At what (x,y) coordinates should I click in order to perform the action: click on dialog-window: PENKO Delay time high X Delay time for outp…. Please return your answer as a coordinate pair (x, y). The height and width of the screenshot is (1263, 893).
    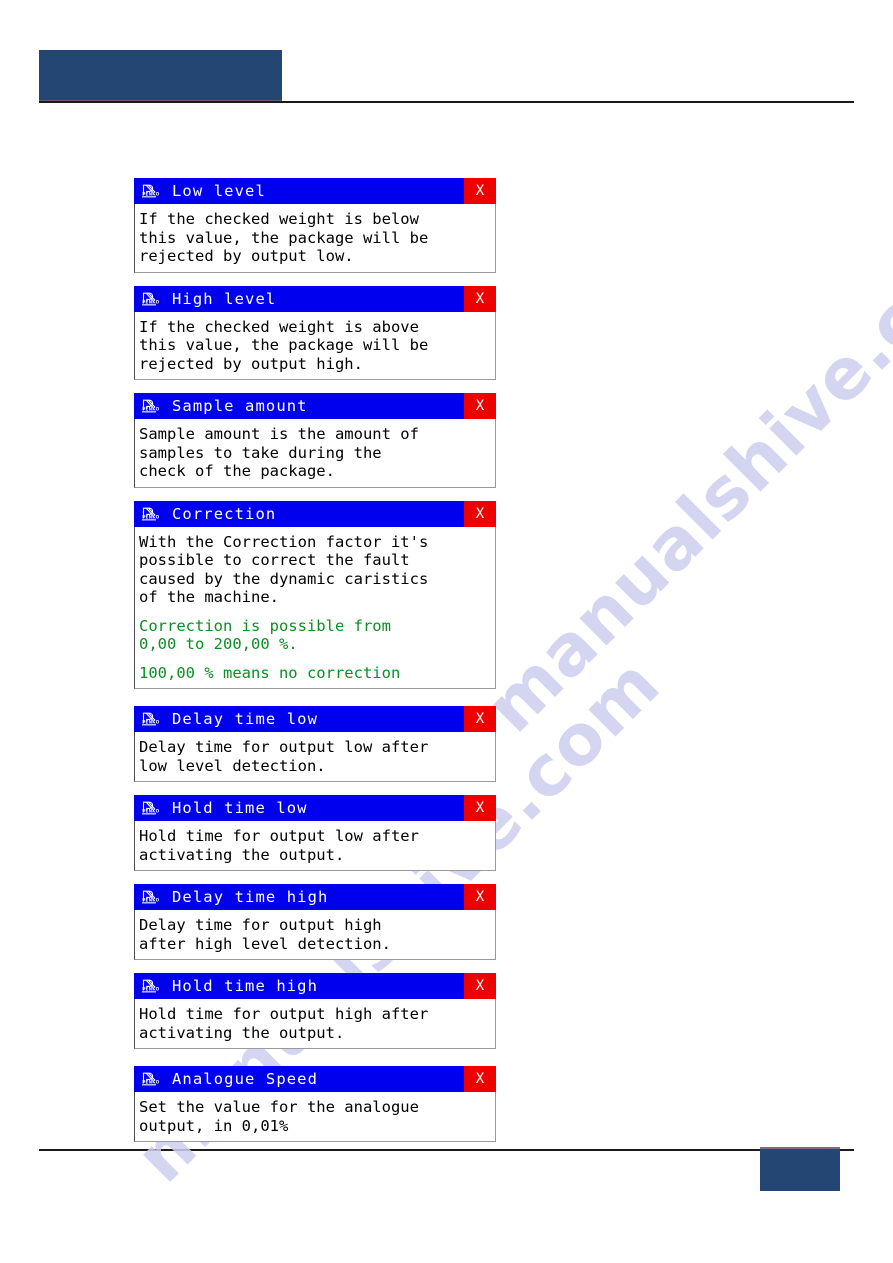
    Looking at the image, I should click on (315, 922).